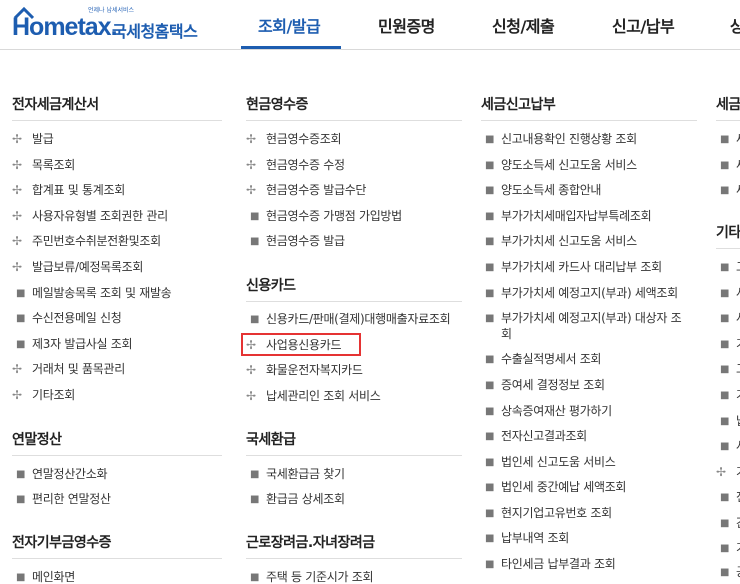 The width and height of the screenshot is (740, 584). What do you see at coordinates (271, 286) in the screenshot?
I see `section-title-credit-card: 신용카드` at bounding box center [271, 286].